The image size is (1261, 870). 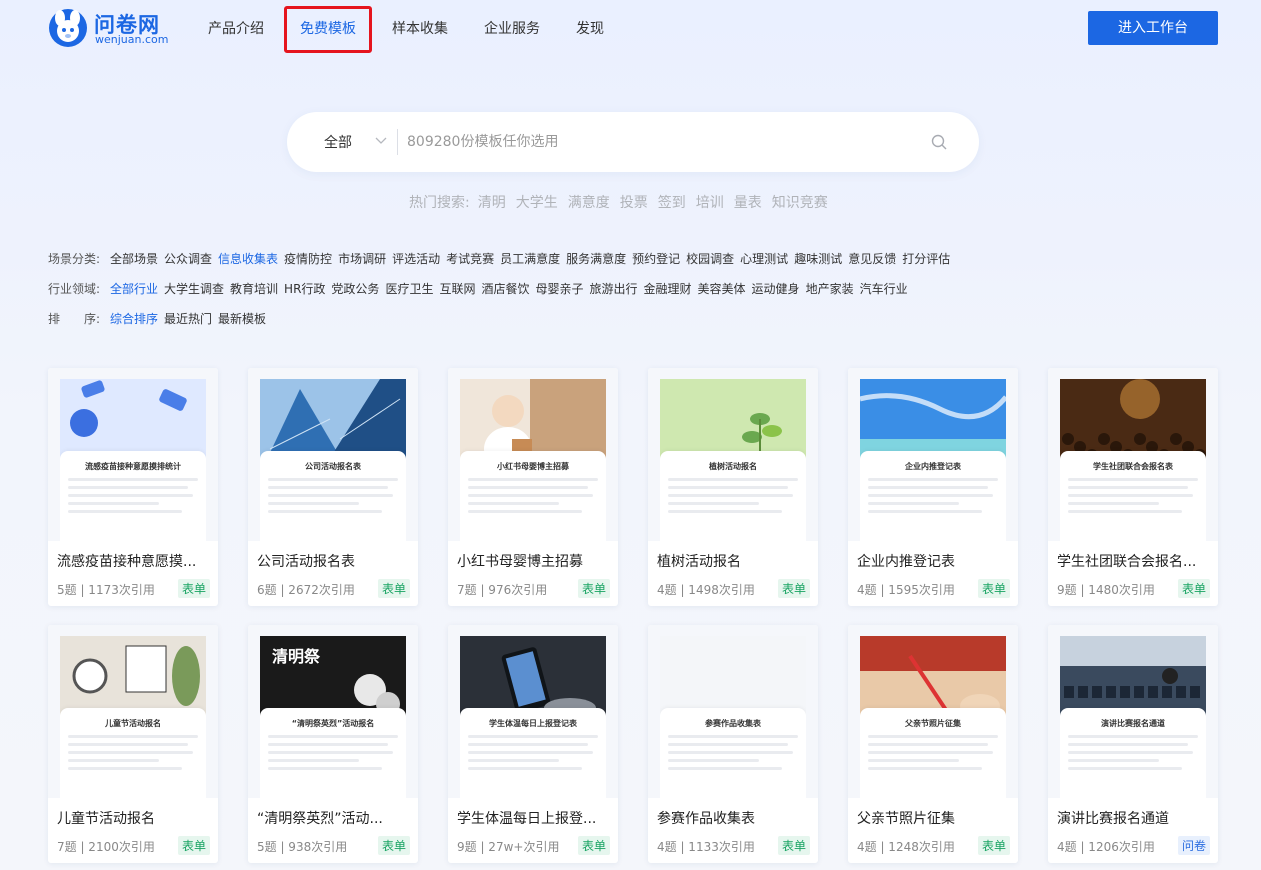 I want to click on template-thumbnail: 父亲节照片征集, so click(x=933, y=711).